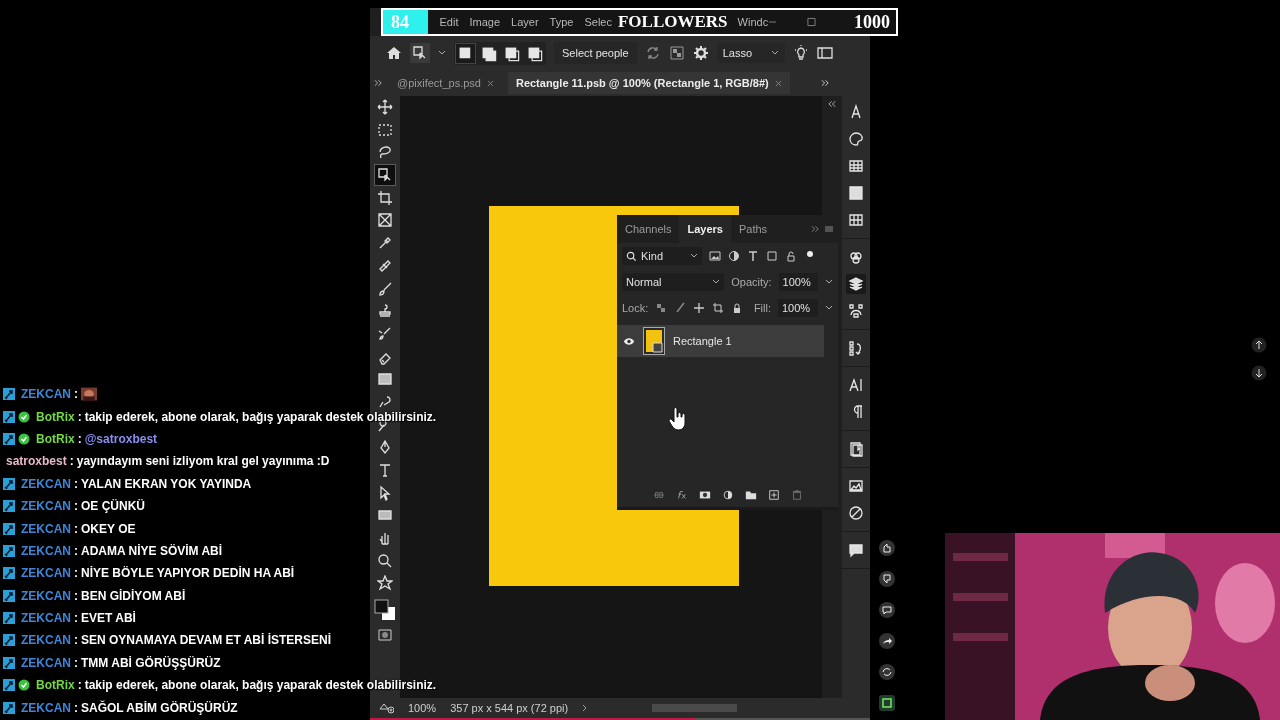 The image size is (1280, 720). I want to click on select-people-button: Select people, so click(595, 53).